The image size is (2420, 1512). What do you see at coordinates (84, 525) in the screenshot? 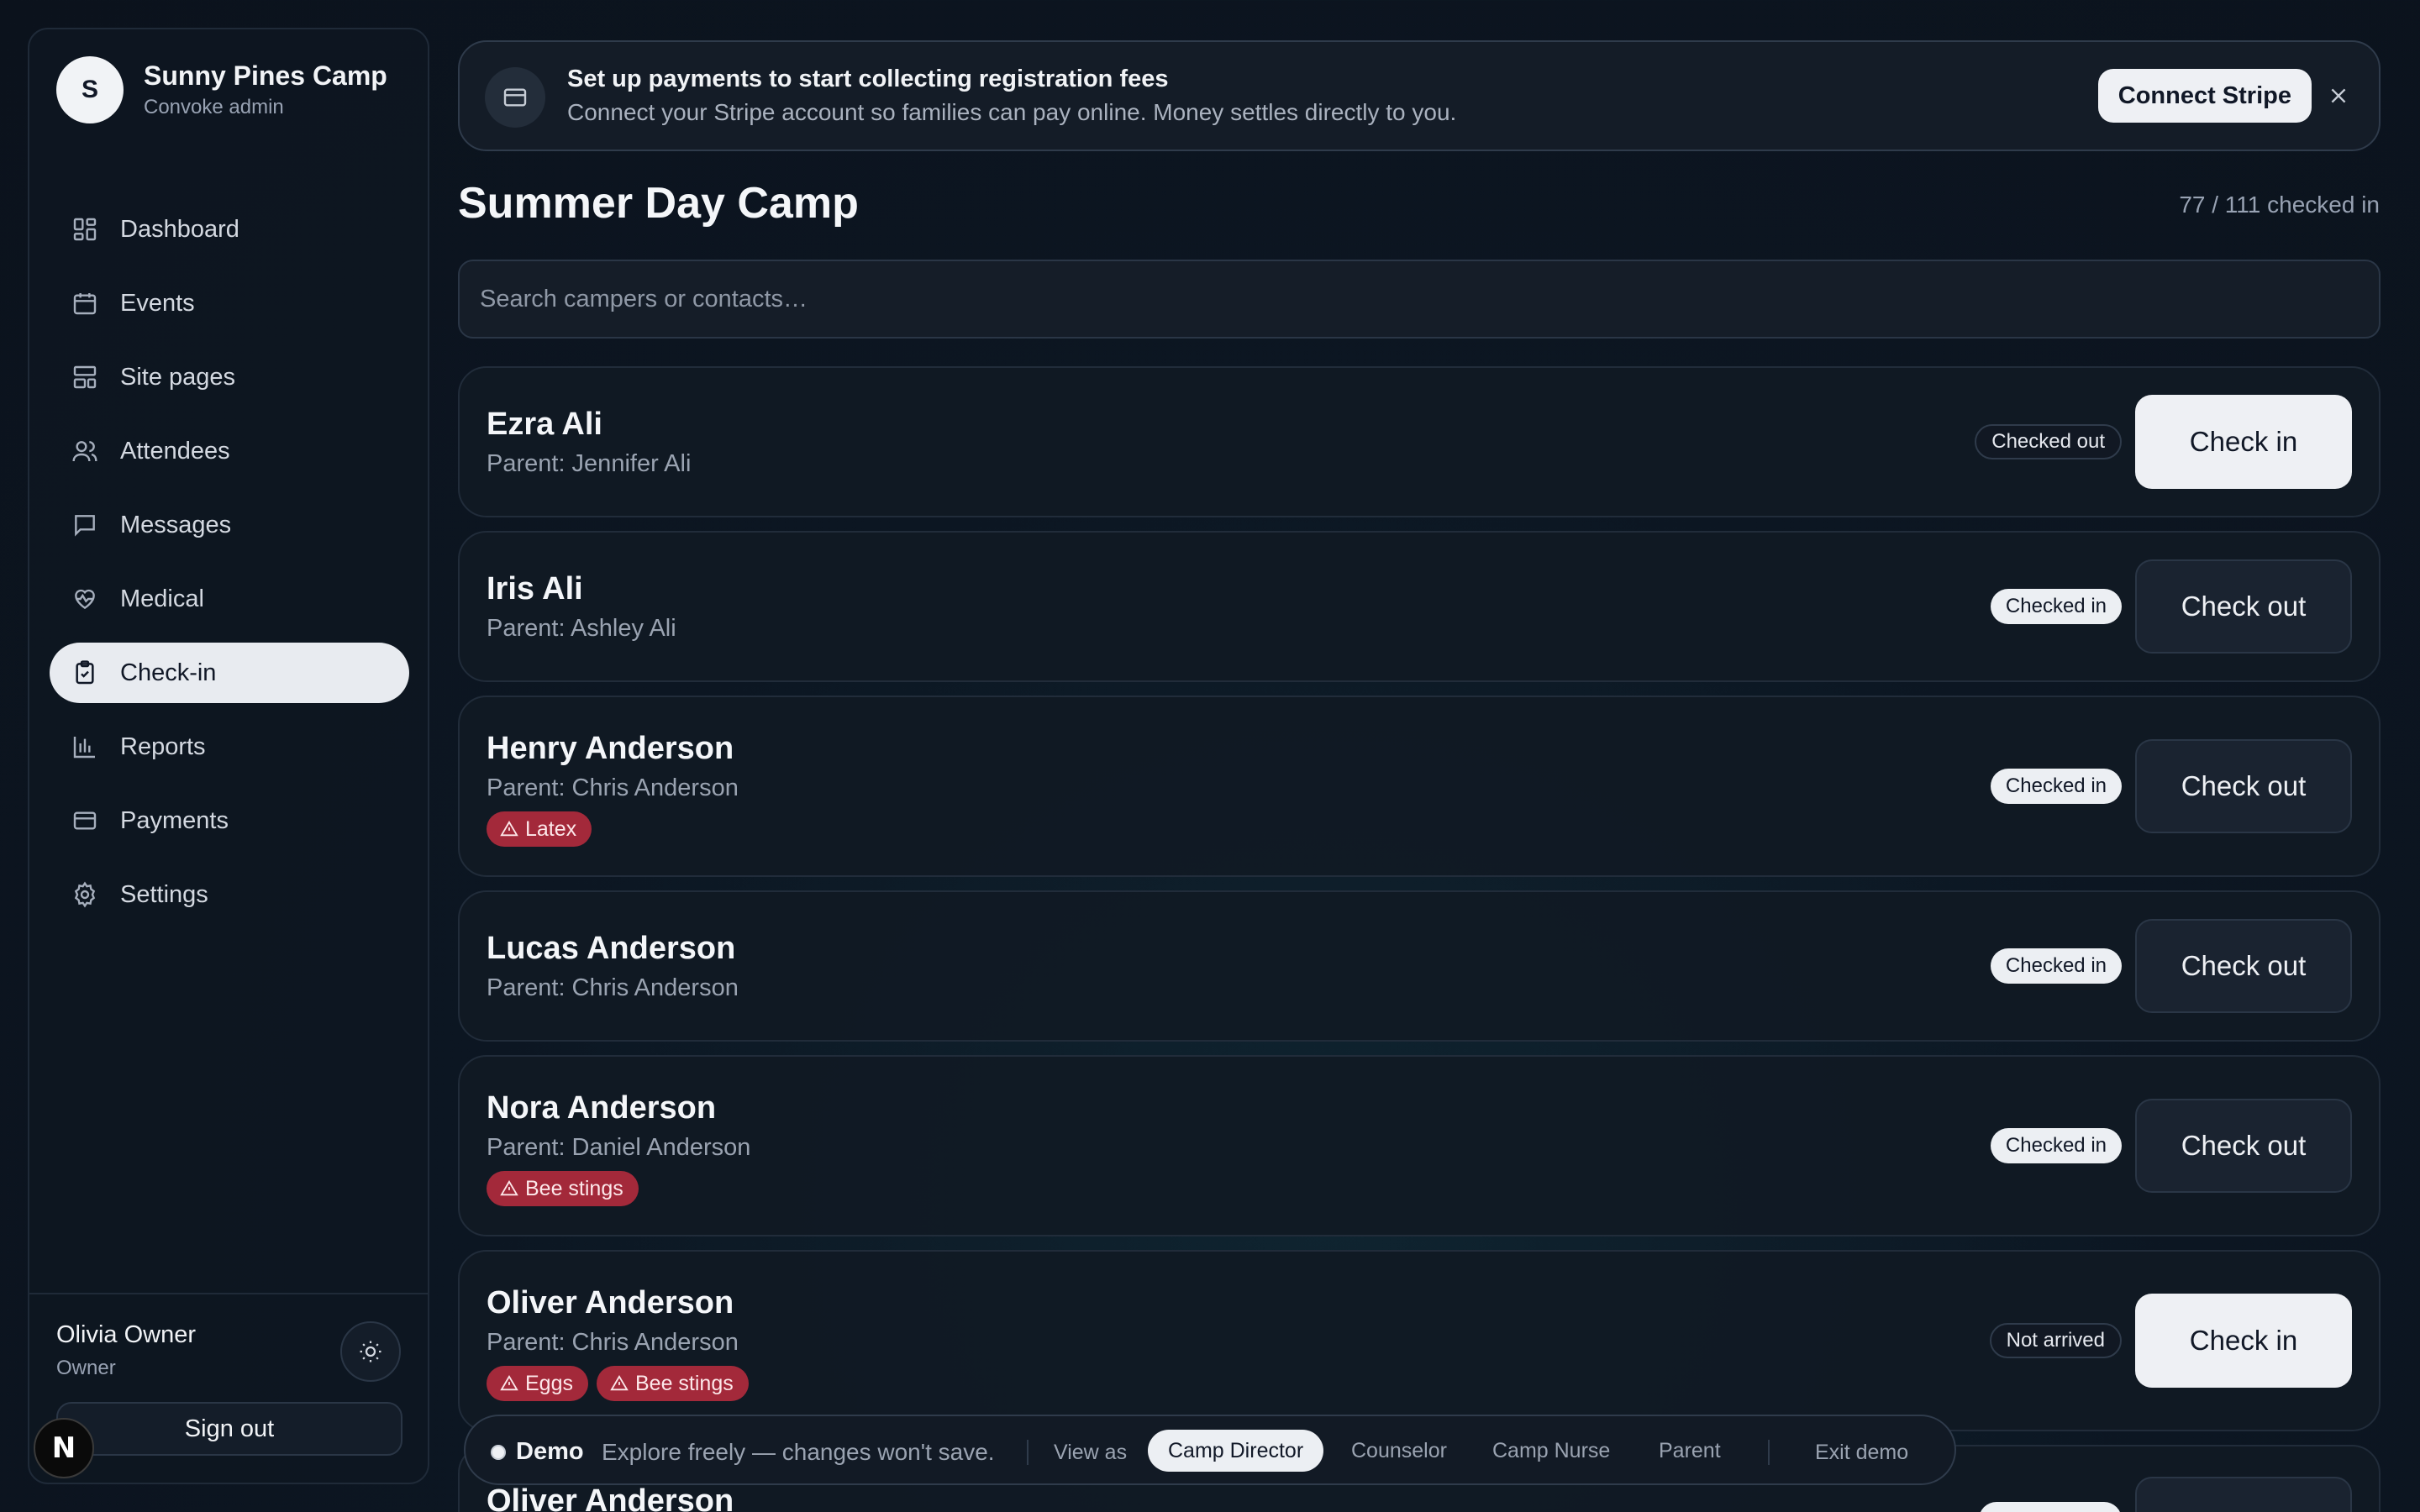
I see `message-icon` at bounding box center [84, 525].